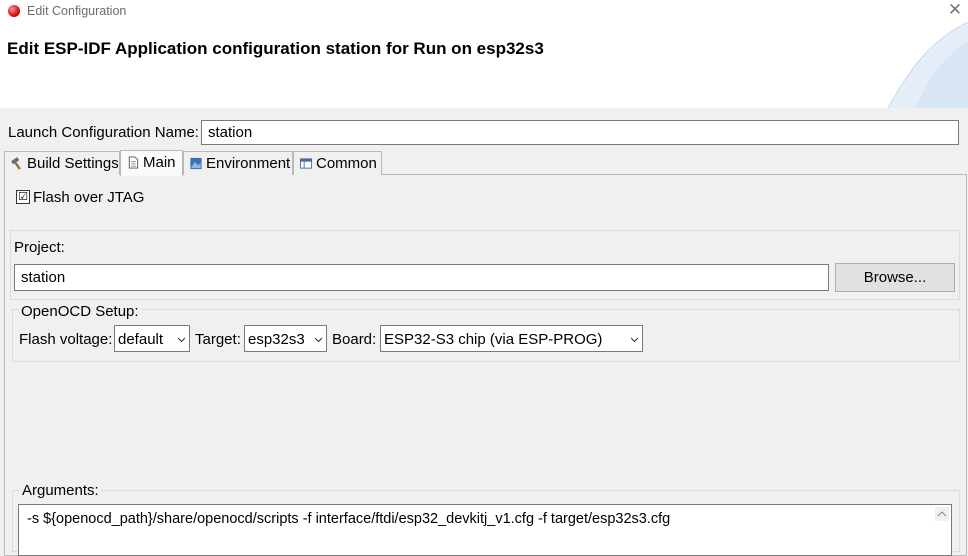 The image size is (968, 556). I want to click on flash-over-jtag-label: Flash over JTAG, so click(89, 197).